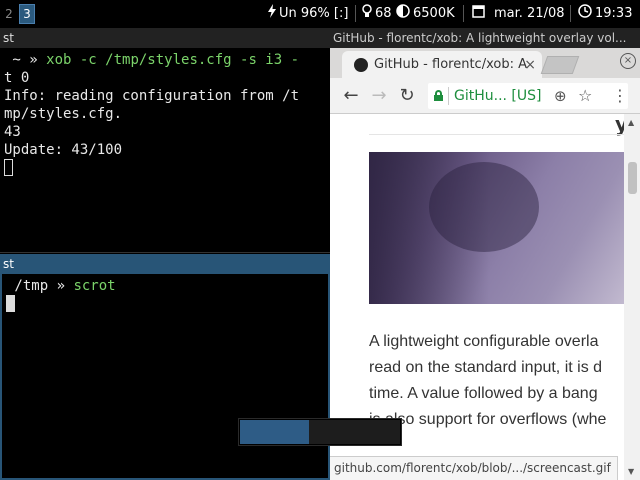 Image resolution: width=640 pixels, height=480 pixels. What do you see at coordinates (450, 64) in the screenshot?
I see `tab-title: GitHub - florentc/xob: A` at bounding box center [450, 64].